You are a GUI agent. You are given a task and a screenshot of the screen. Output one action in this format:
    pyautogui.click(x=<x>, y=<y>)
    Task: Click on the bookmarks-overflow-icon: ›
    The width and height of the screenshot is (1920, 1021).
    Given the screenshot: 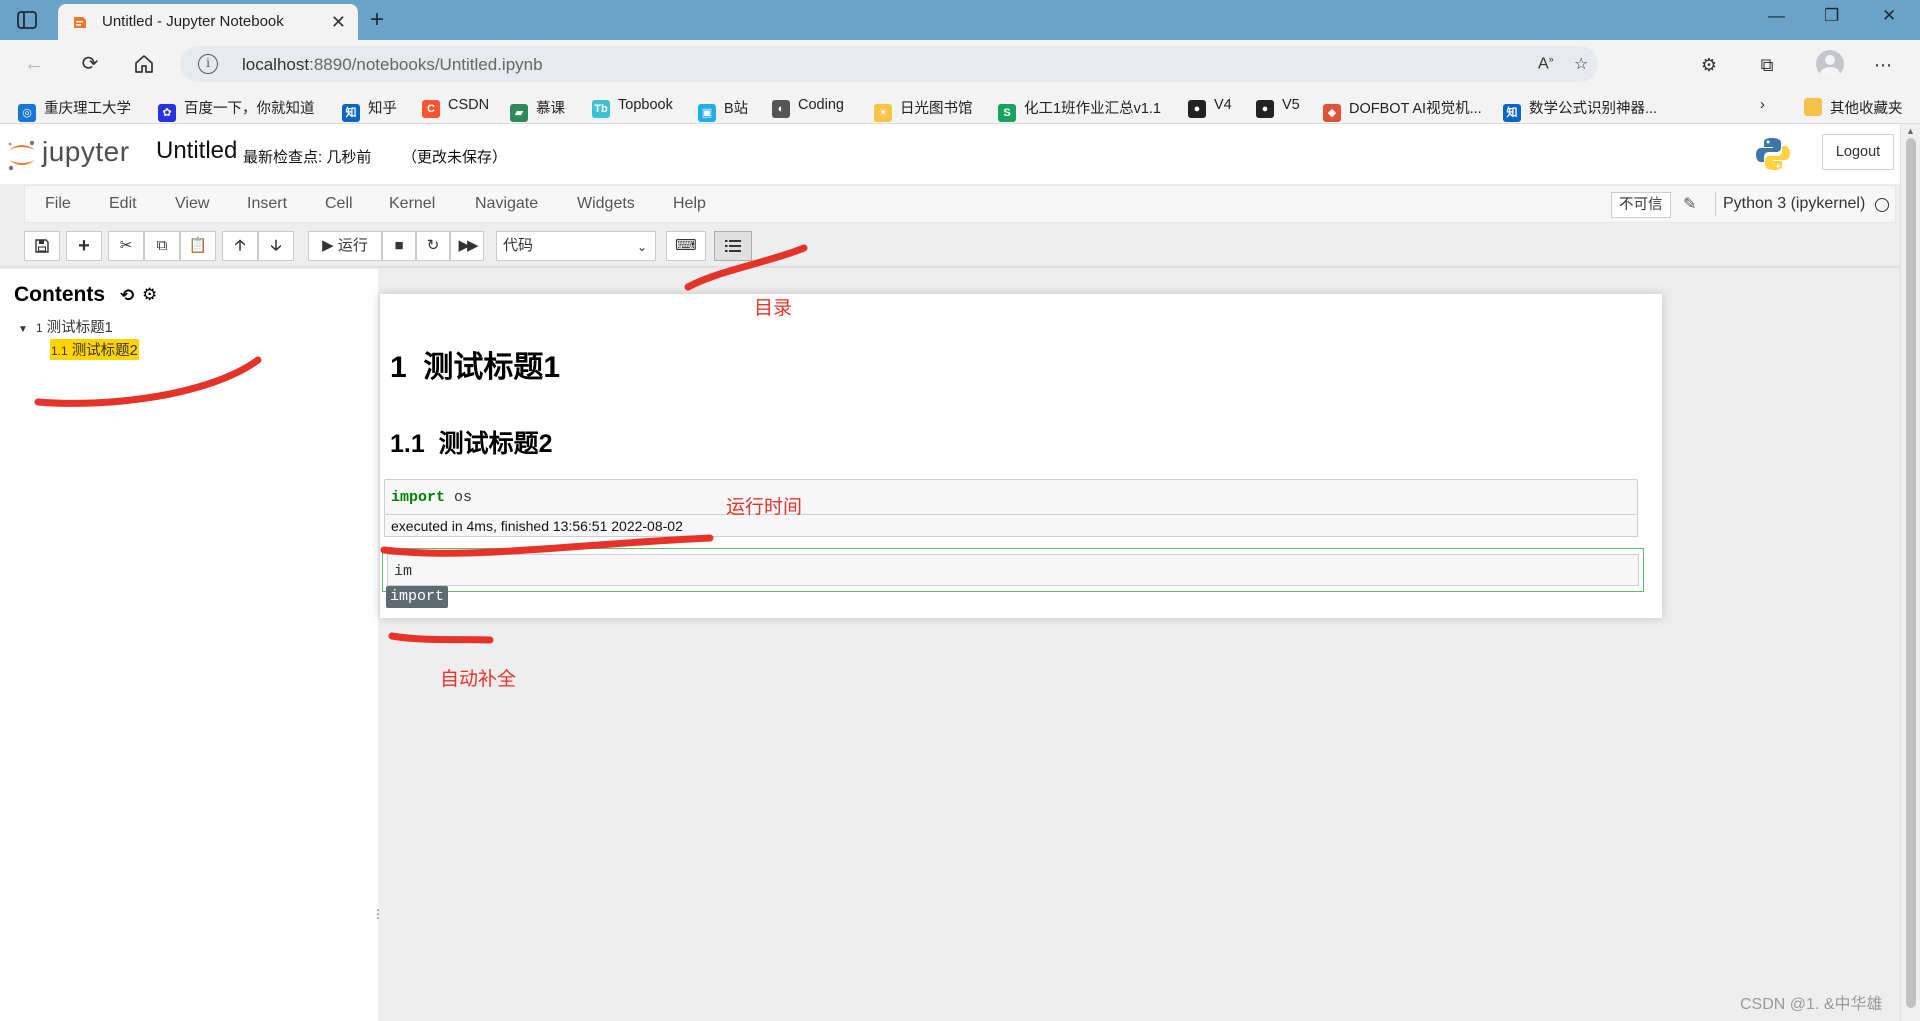 What is the action you would take?
    pyautogui.click(x=1762, y=107)
    